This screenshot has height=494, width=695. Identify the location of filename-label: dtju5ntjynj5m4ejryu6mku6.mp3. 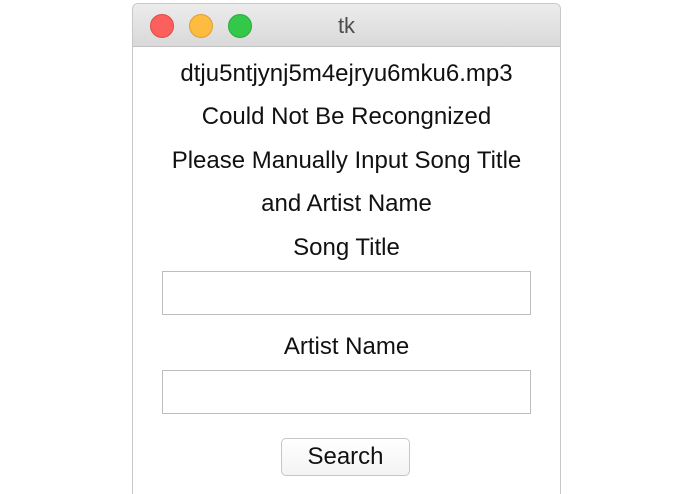
(346, 73).